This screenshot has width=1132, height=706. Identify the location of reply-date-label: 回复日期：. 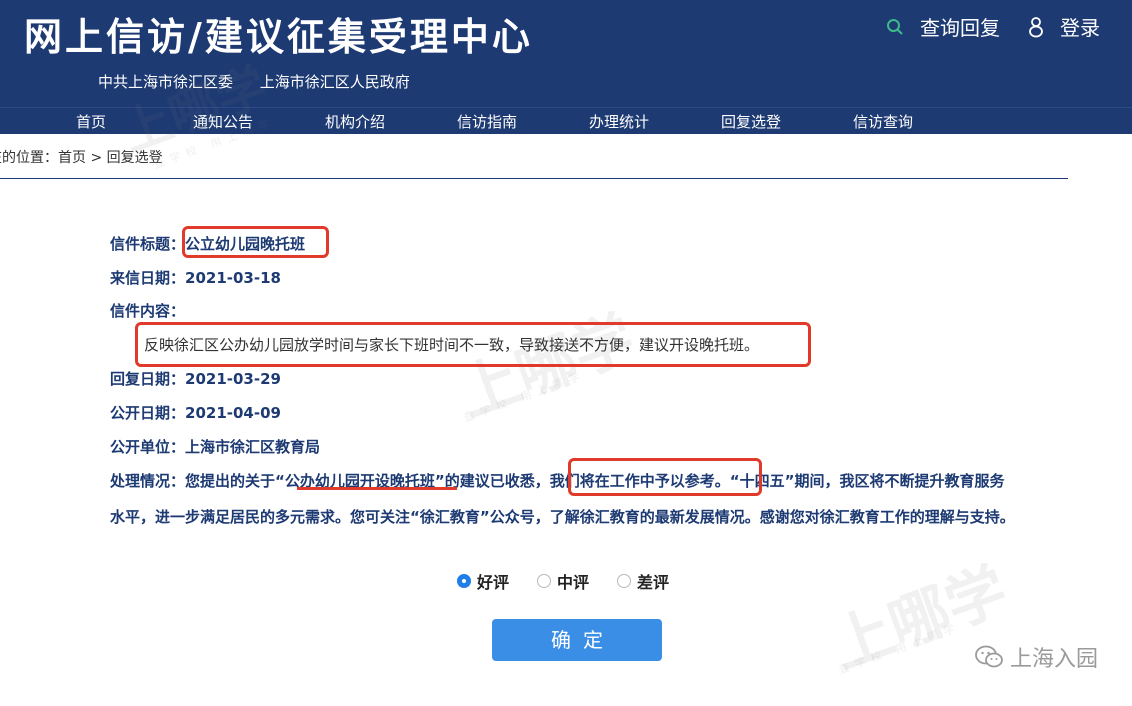
(148, 379).